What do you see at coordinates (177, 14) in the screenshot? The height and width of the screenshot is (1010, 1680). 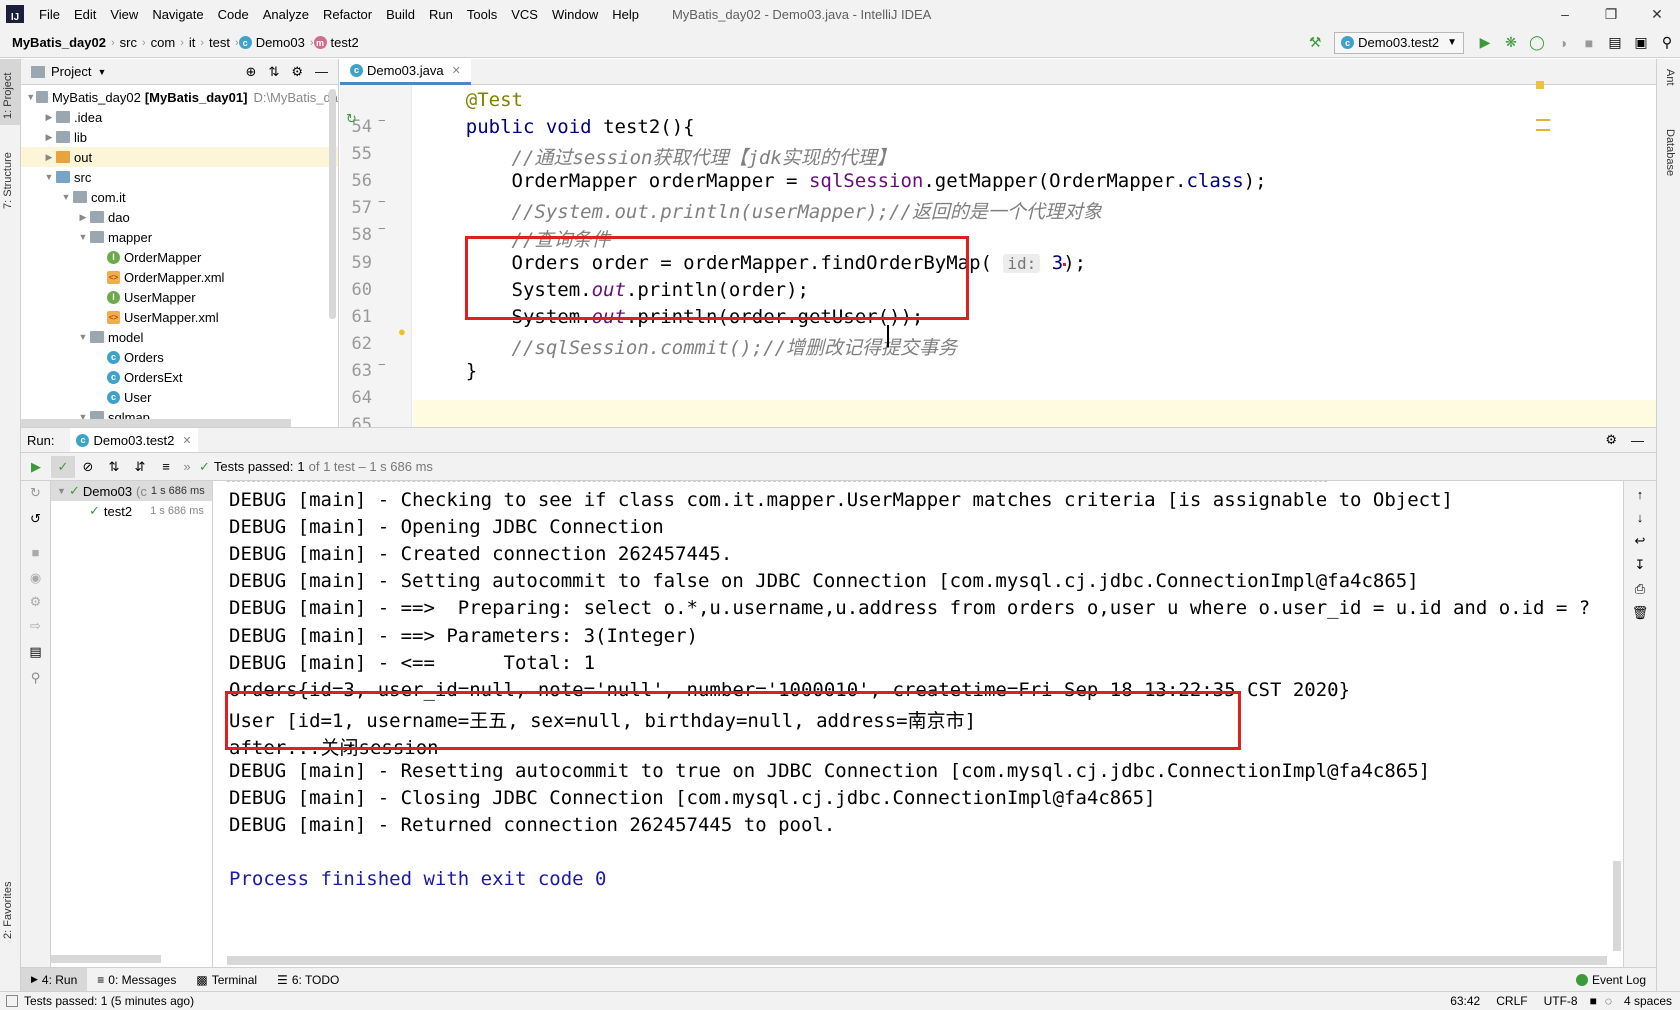 I see `menu-navigate: Navigate` at bounding box center [177, 14].